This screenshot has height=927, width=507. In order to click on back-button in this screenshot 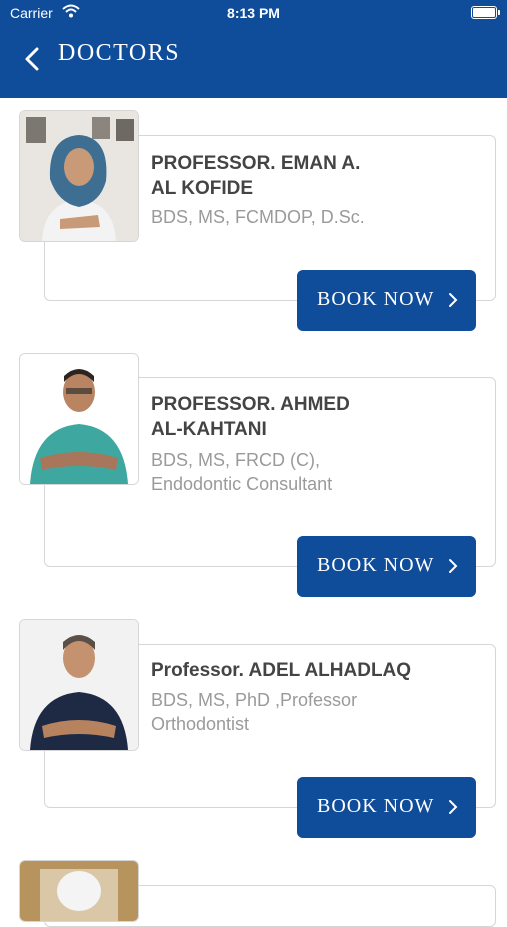, I will do `click(33, 59)`.